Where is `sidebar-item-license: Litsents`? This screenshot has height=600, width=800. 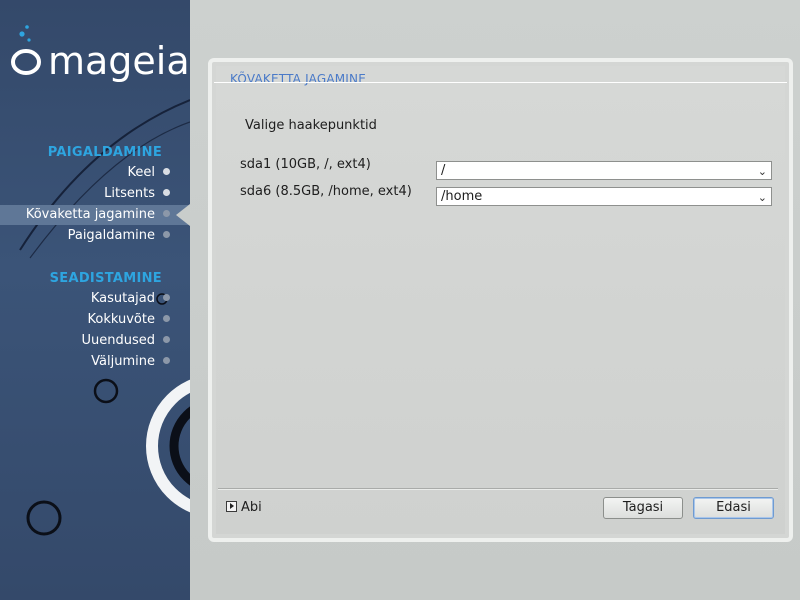
sidebar-item-license: Litsents is located at coordinates (137, 194).